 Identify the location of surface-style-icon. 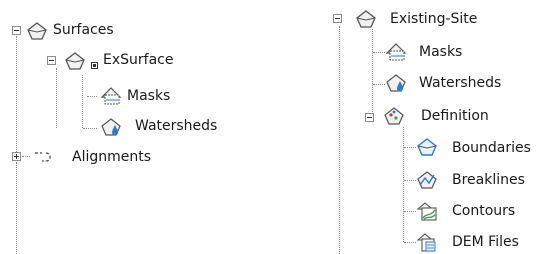
(94, 65).